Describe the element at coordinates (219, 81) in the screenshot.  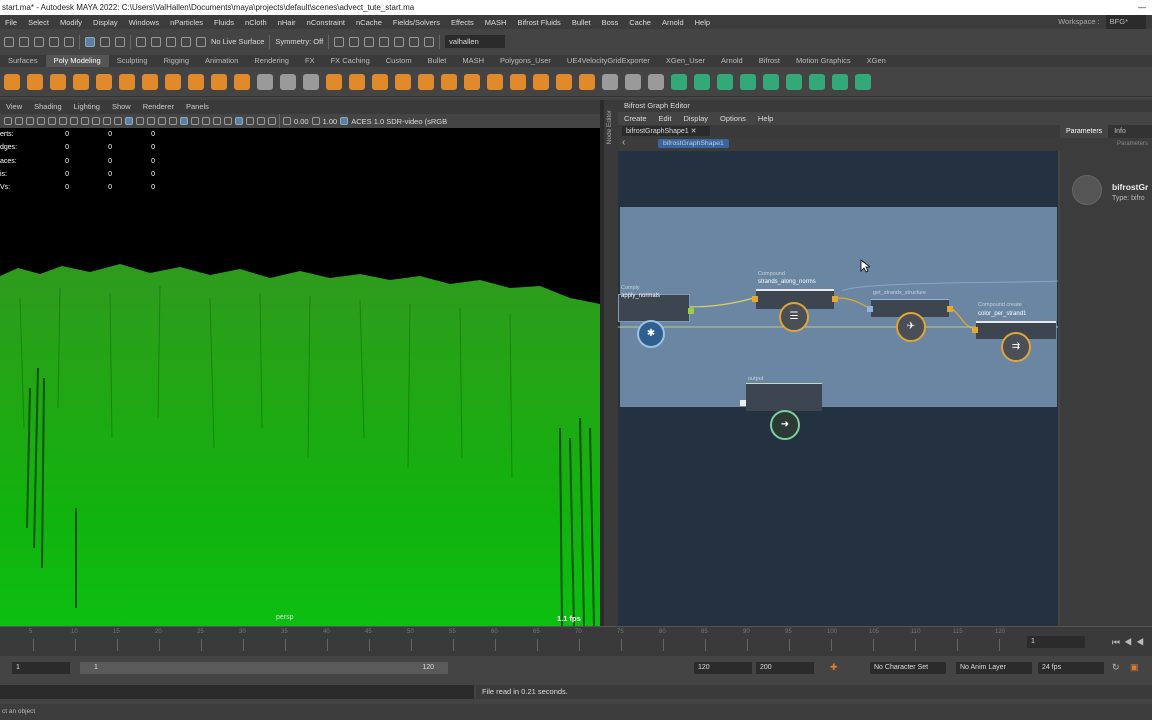
I see `poly-text-icon` at that location.